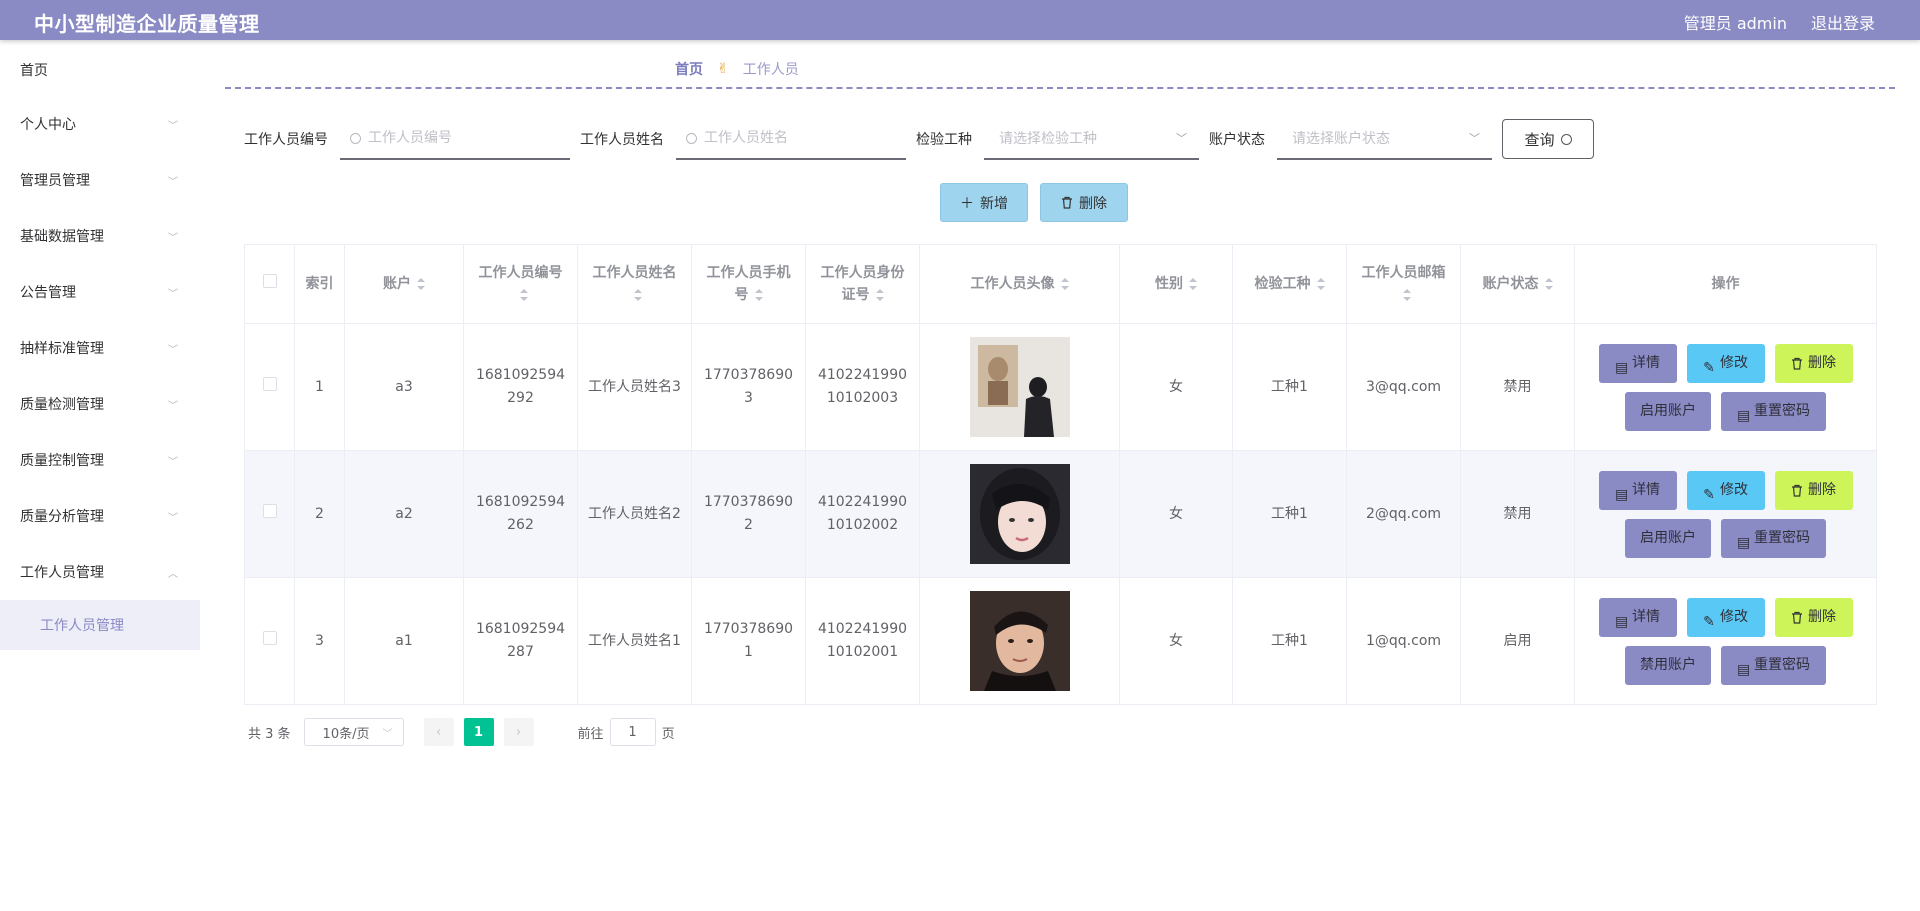 Image resolution: width=1920 pixels, height=911 pixels. What do you see at coordinates (100, 68) in the screenshot?
I see `sidebar-item-home: 首页` at bounding box center [100, 68].